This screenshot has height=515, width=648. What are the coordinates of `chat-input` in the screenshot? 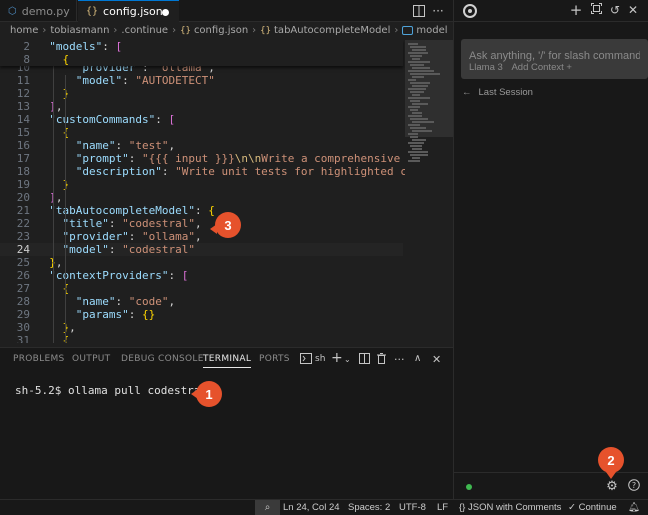 It's located at (554, 56).